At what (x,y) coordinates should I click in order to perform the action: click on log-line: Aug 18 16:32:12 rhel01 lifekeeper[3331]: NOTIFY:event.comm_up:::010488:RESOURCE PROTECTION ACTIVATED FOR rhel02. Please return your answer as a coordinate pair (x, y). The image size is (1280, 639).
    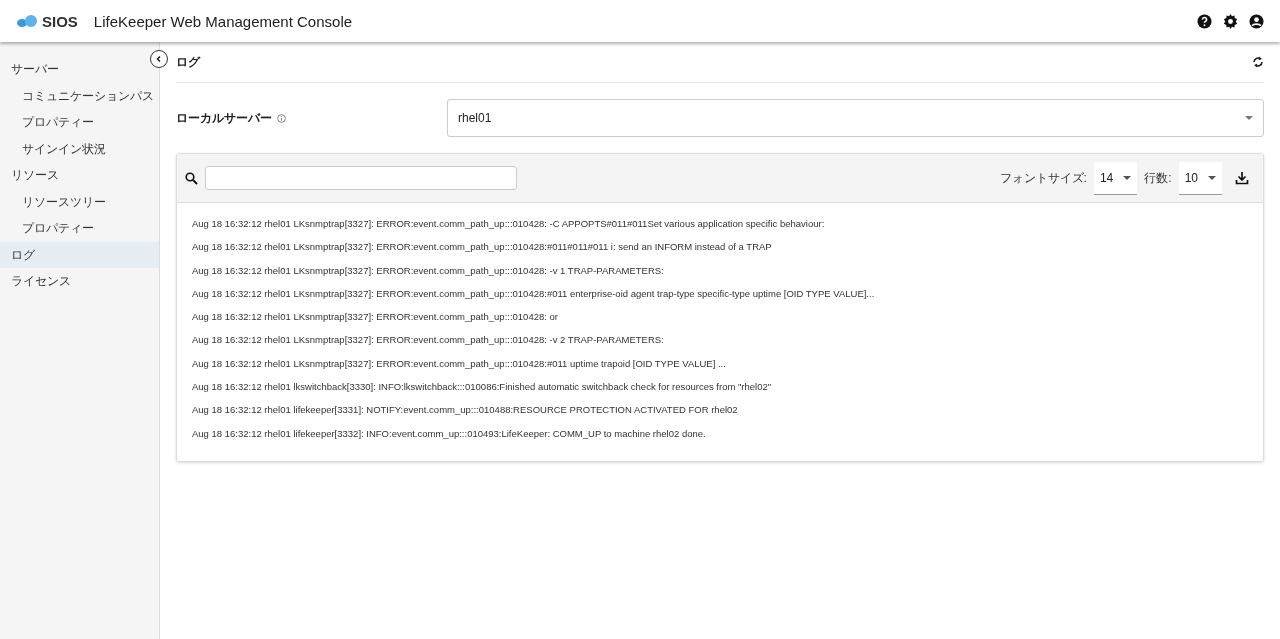
    Looking at the image, I should click on (465, 410).